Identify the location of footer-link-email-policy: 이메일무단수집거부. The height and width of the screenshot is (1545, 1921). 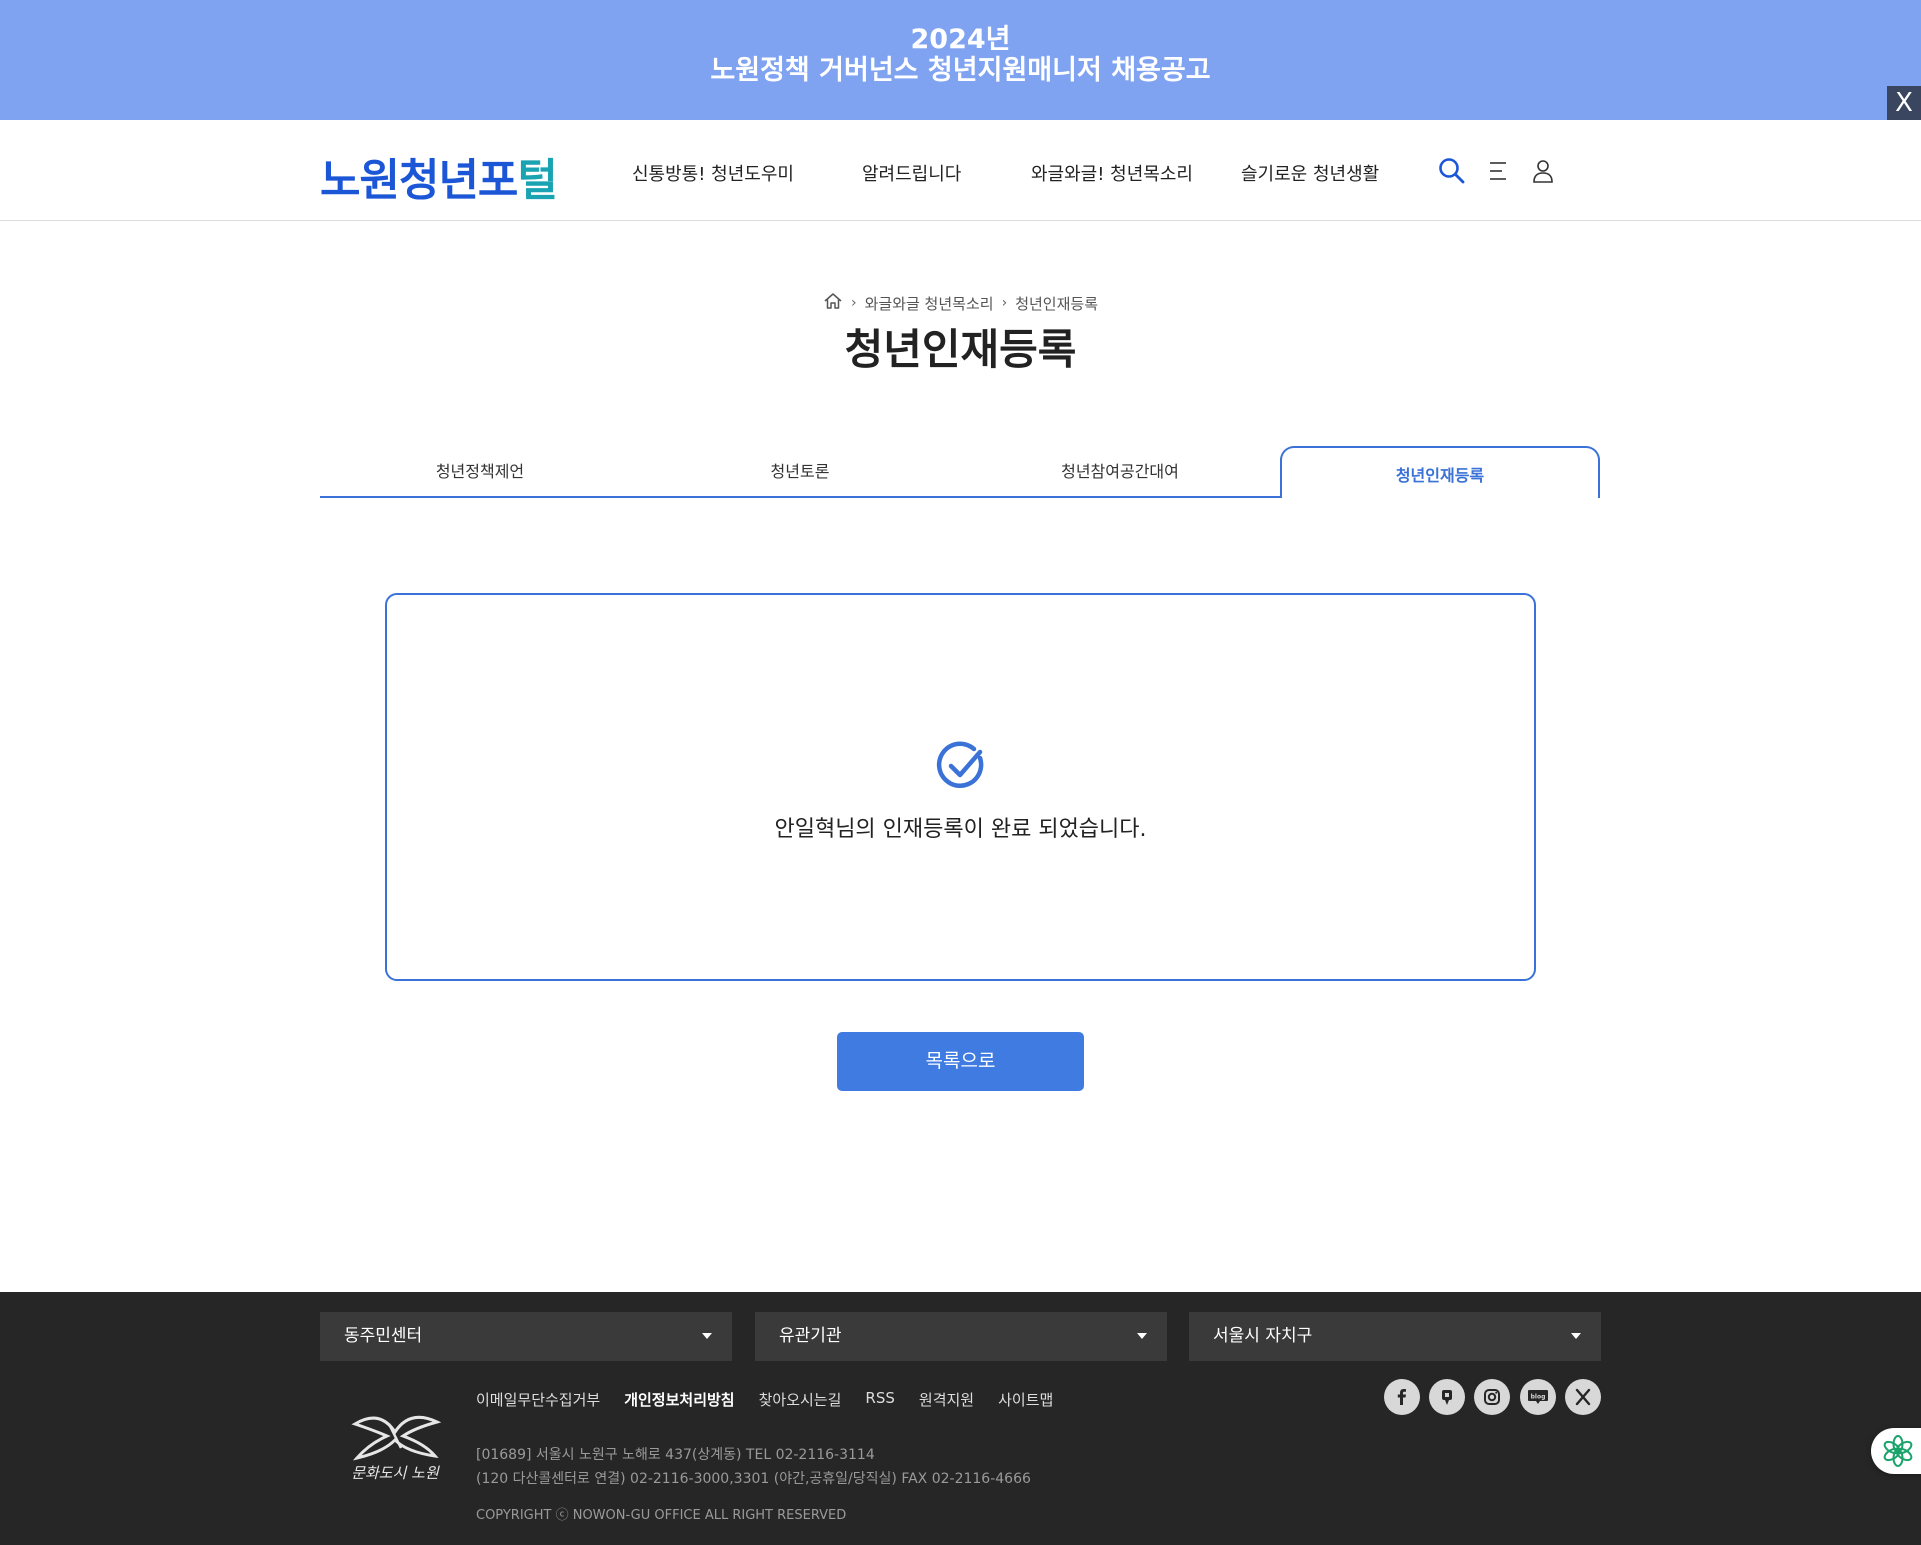
(538, 1399).